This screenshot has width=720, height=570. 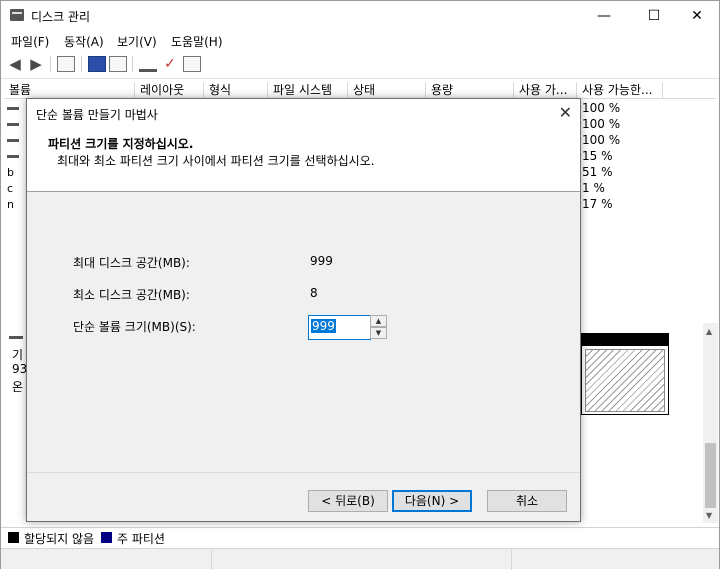 What do you see at coordinates (710, 423) in the screenshot?
I see `lower-pane-scrollbar: ▲ ▼` at bounding box center [710, 423].